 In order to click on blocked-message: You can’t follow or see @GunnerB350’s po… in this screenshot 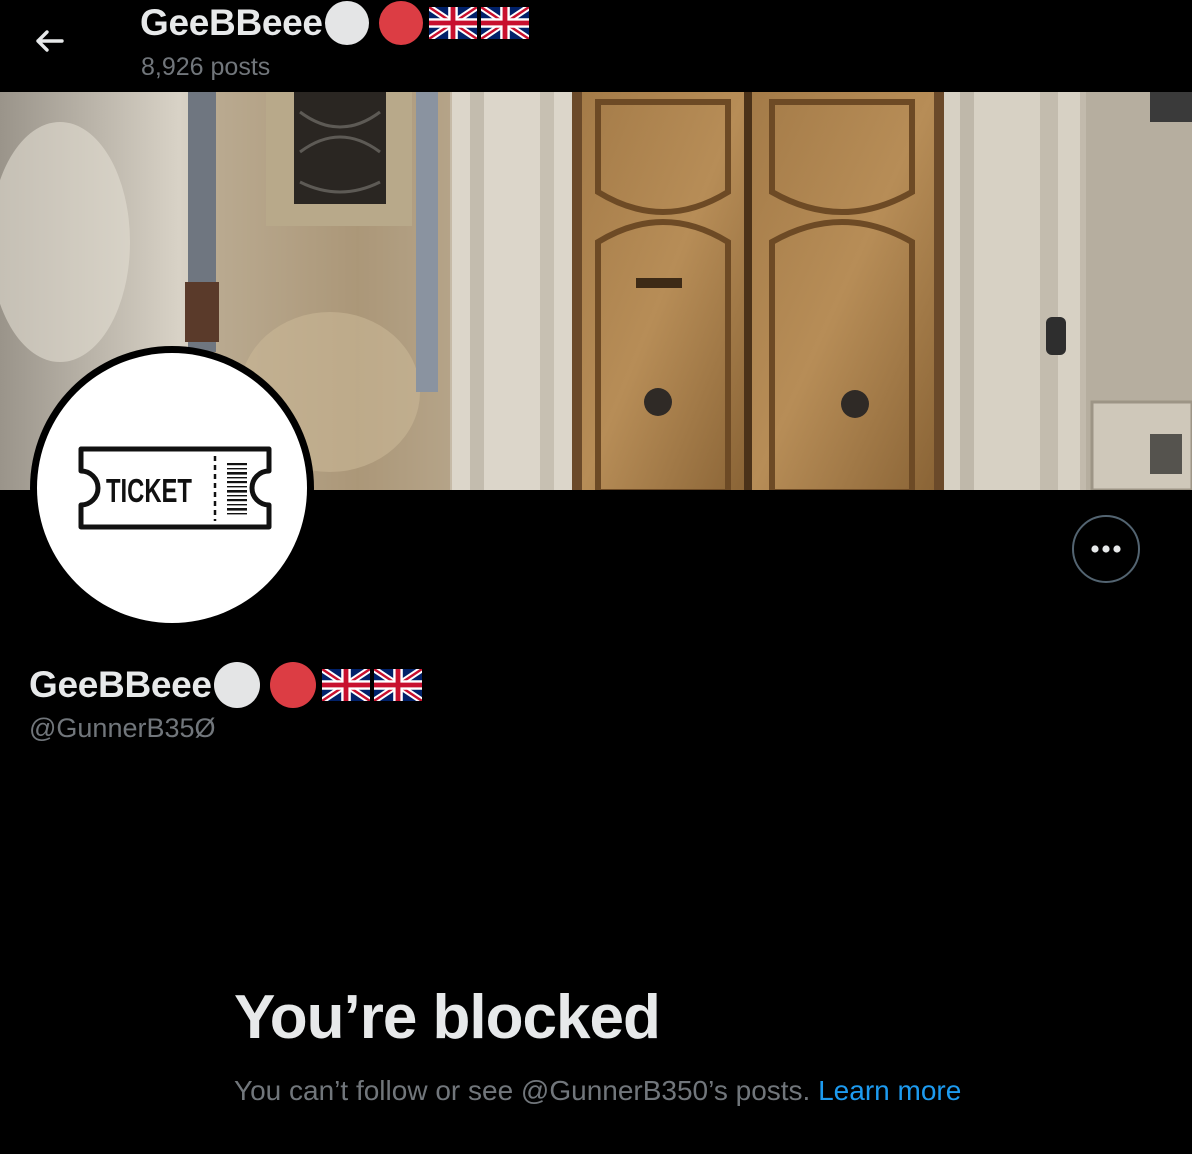, I will do `click(522, 1090)`.